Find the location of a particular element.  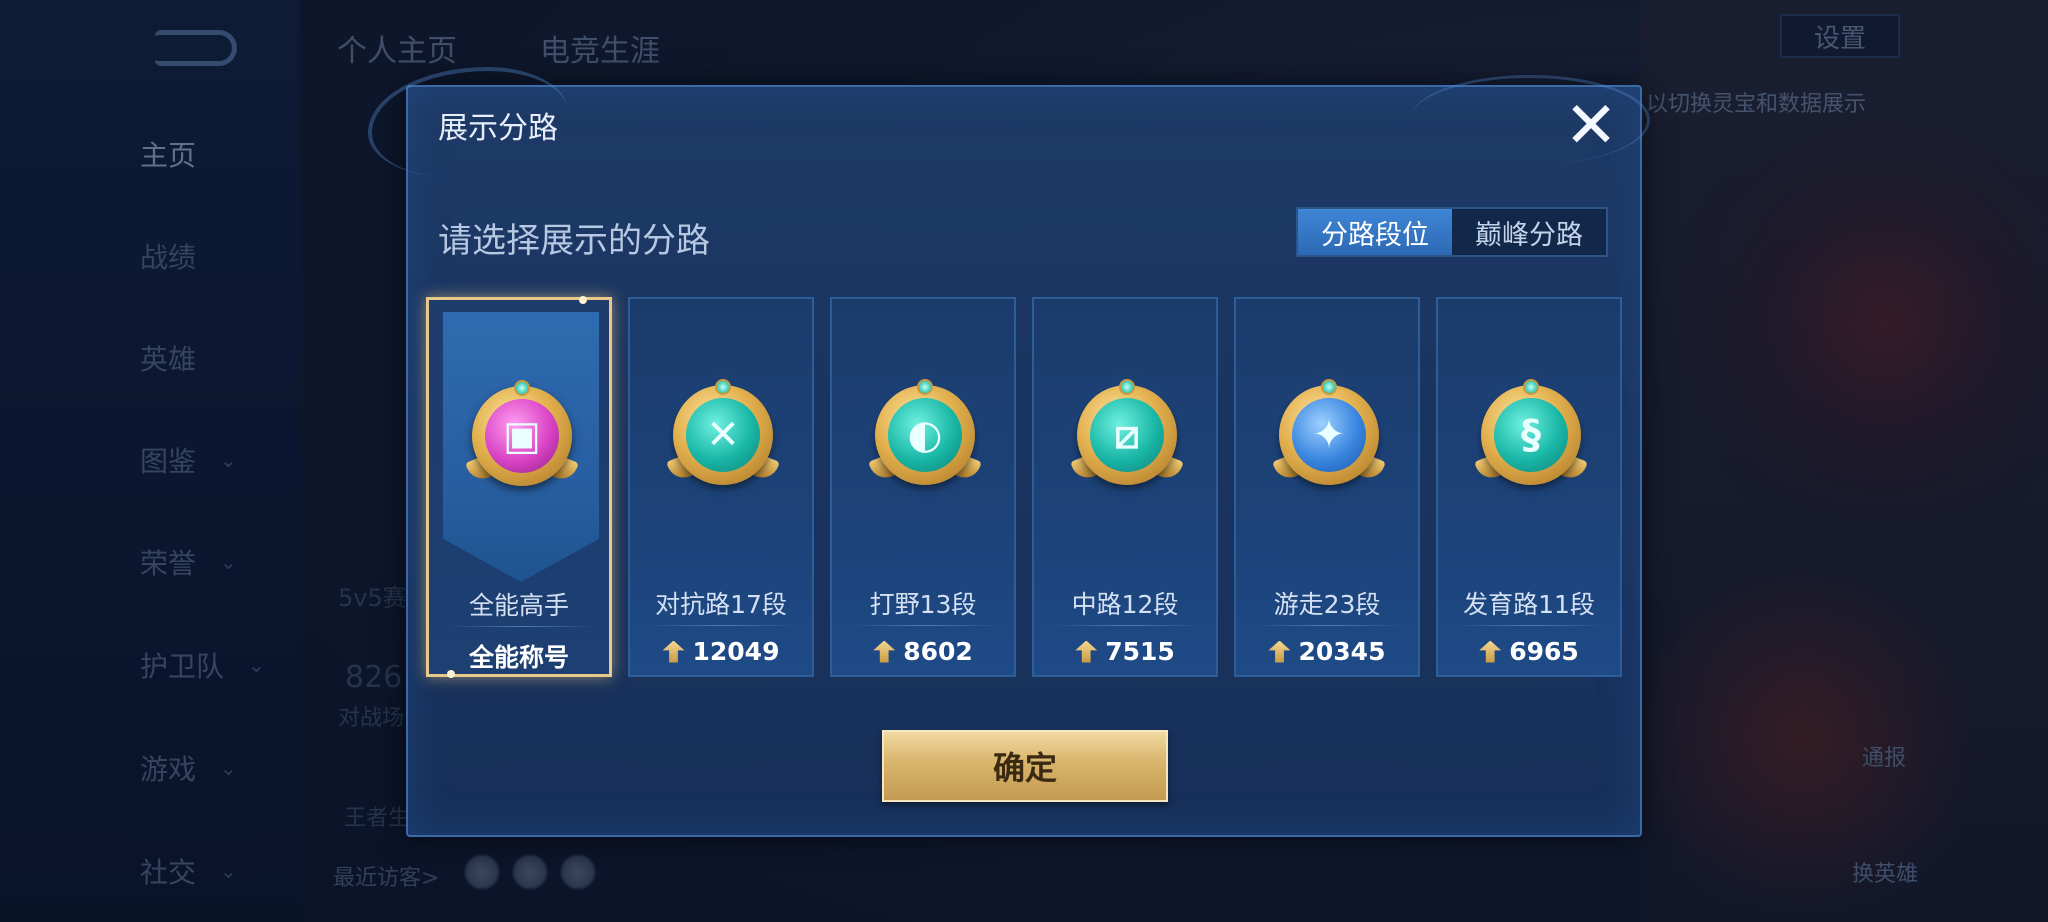

lane-score-value: 7515 is located at coordinates (1140, 651).